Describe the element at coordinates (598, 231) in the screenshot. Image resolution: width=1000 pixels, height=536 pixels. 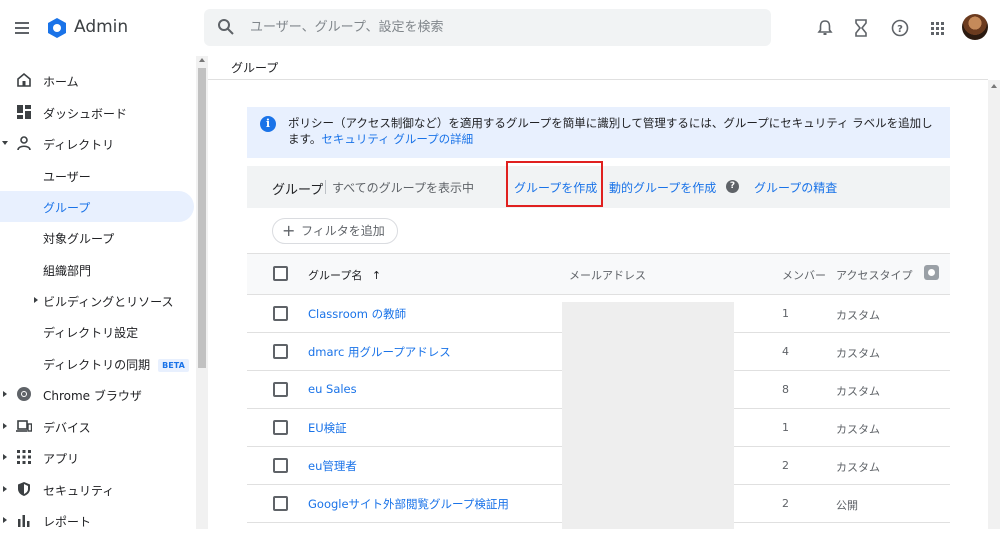
I see `filter-bar: + フィルタを追加` at that location.